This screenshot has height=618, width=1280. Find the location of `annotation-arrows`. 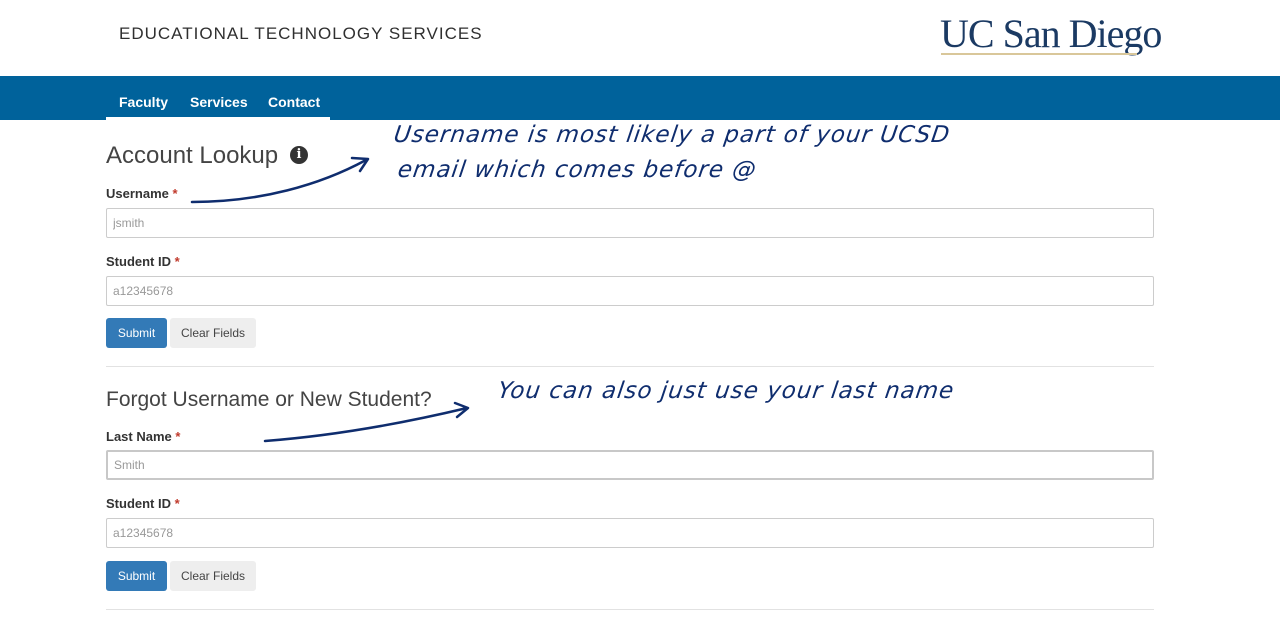

annotation-arrows is located at coordinates (330, 299).